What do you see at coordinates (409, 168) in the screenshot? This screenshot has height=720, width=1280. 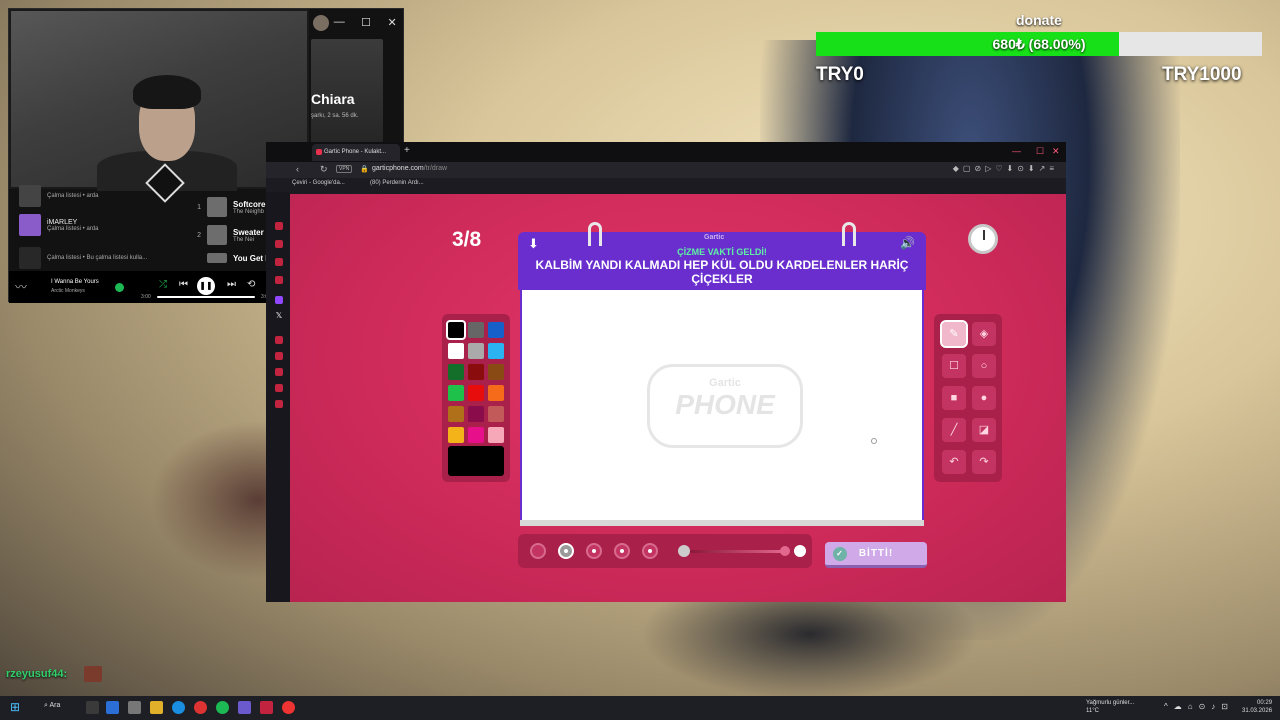 I see `address-bar: garticphone.com/tr/draw` at bounding box center [409, 168].